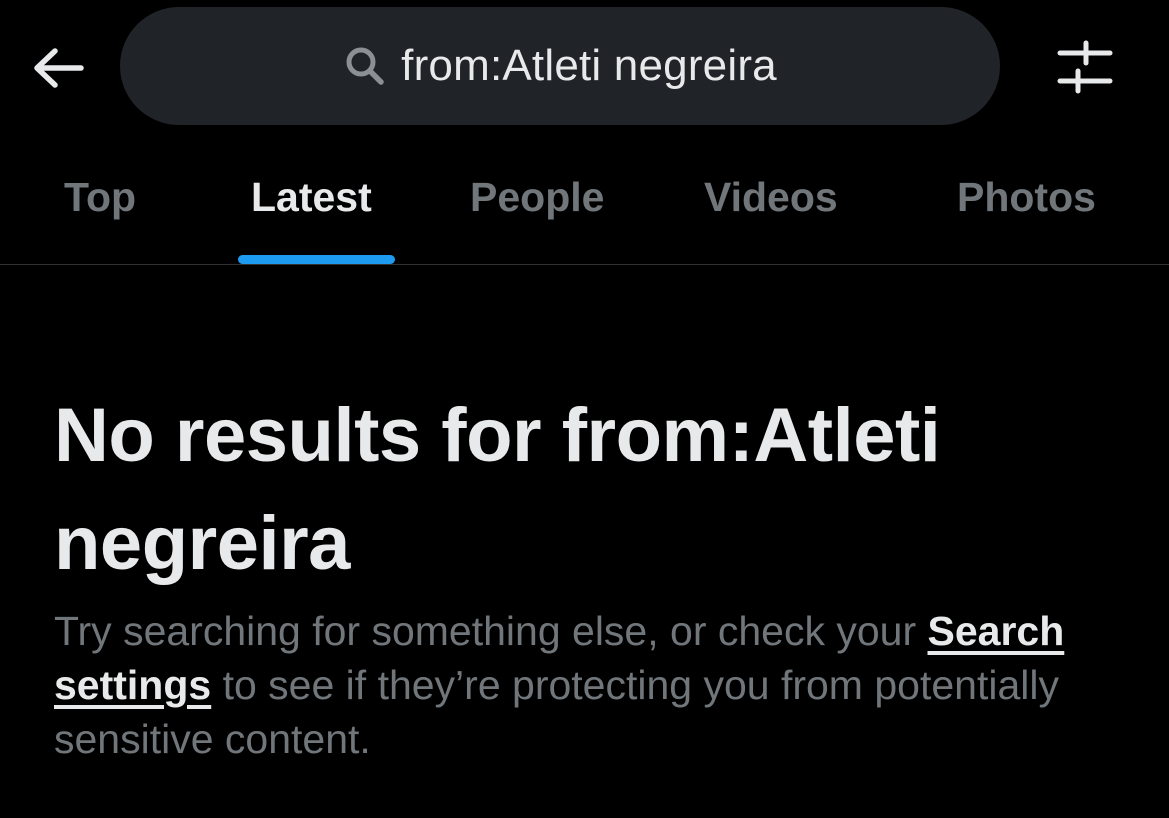 The image size is (1169, 818). What do you see at coordinates (311, 197) in the screenshot?
I see `tab-latest: Latest` at bounding box center [311, 197].